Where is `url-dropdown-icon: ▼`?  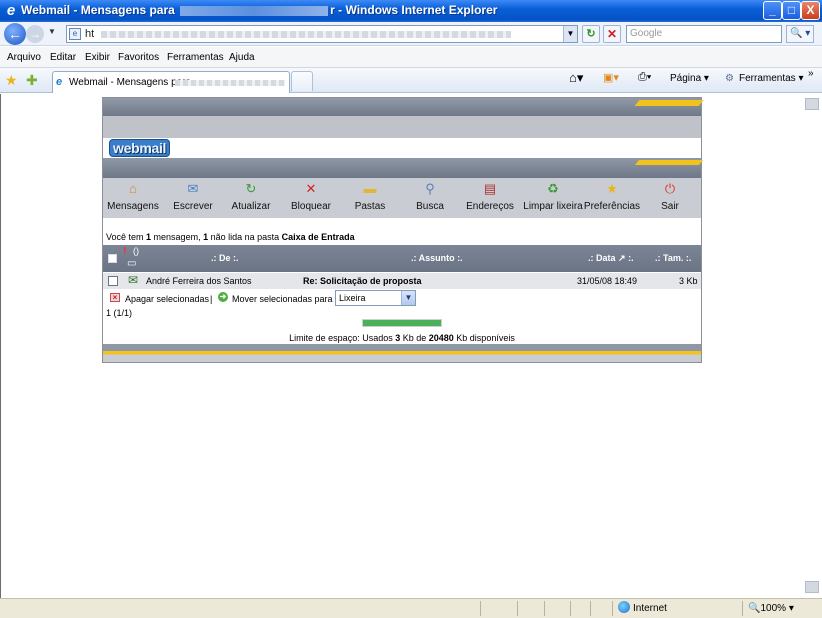 url-dropdown-icon: ▼ is located at coordinates (570, 34).